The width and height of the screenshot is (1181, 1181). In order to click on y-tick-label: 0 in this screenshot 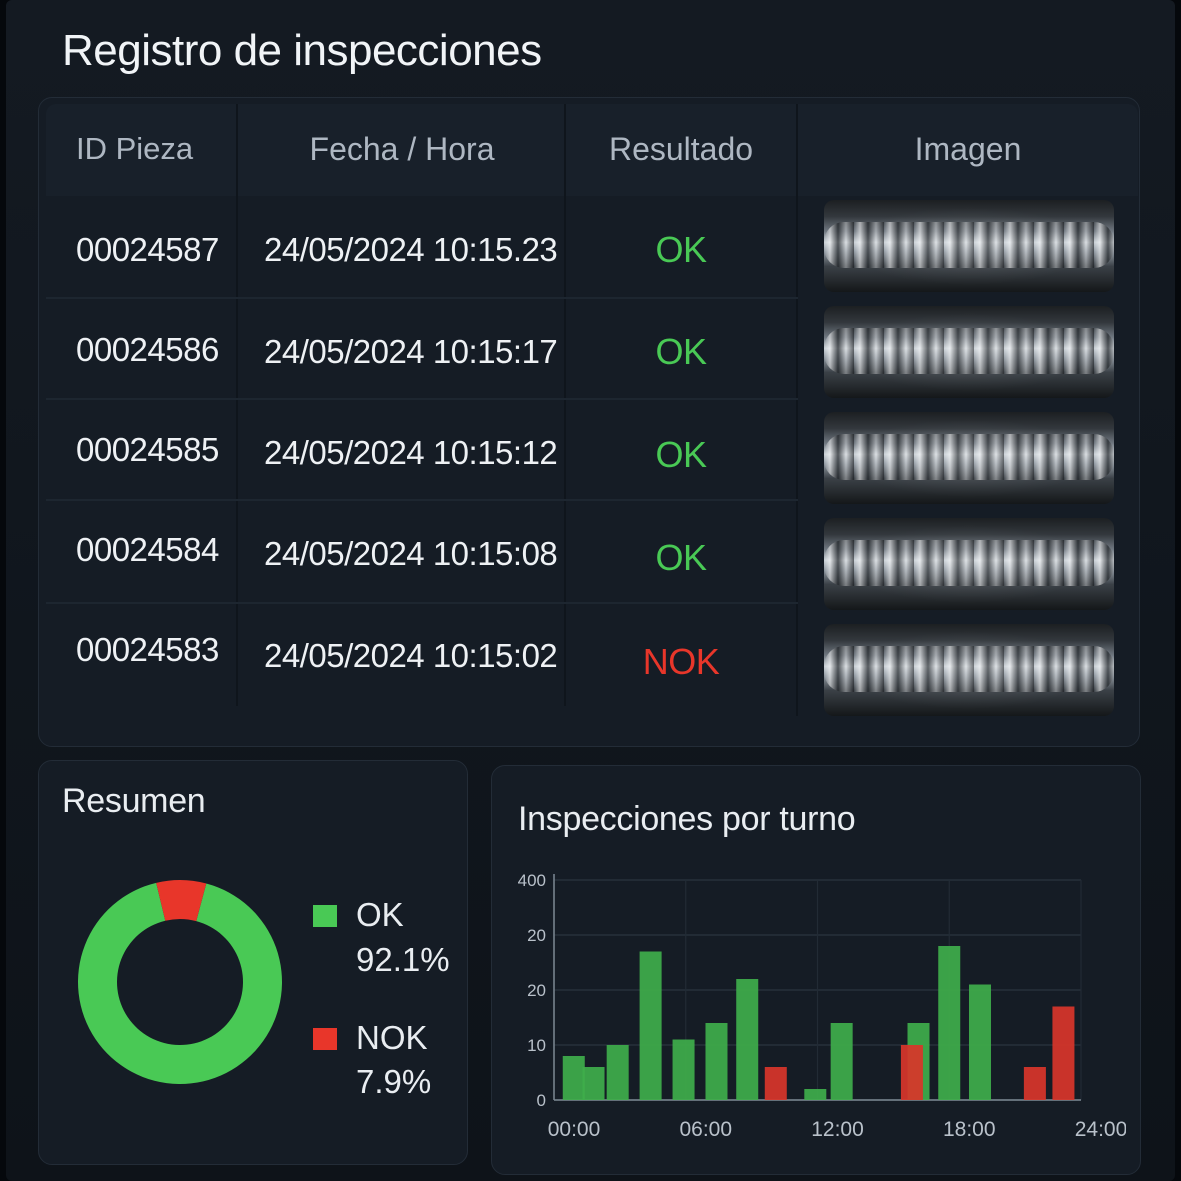, I will do `click(541, 1100)`.